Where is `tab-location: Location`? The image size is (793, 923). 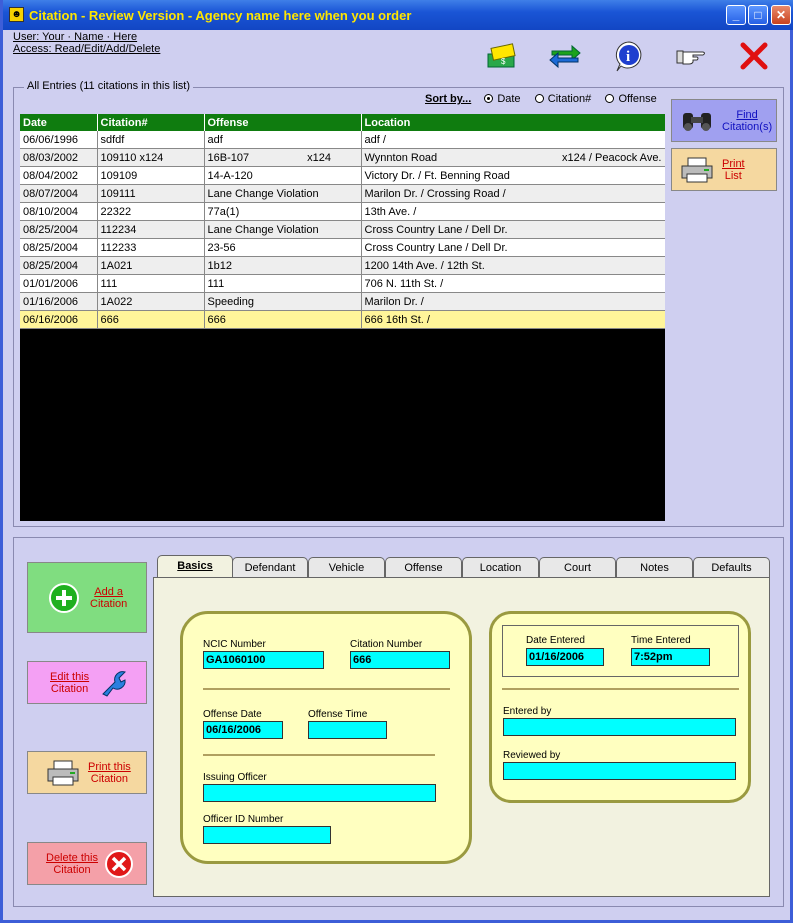
tab-location: Location is located at coordinates (500, 567).